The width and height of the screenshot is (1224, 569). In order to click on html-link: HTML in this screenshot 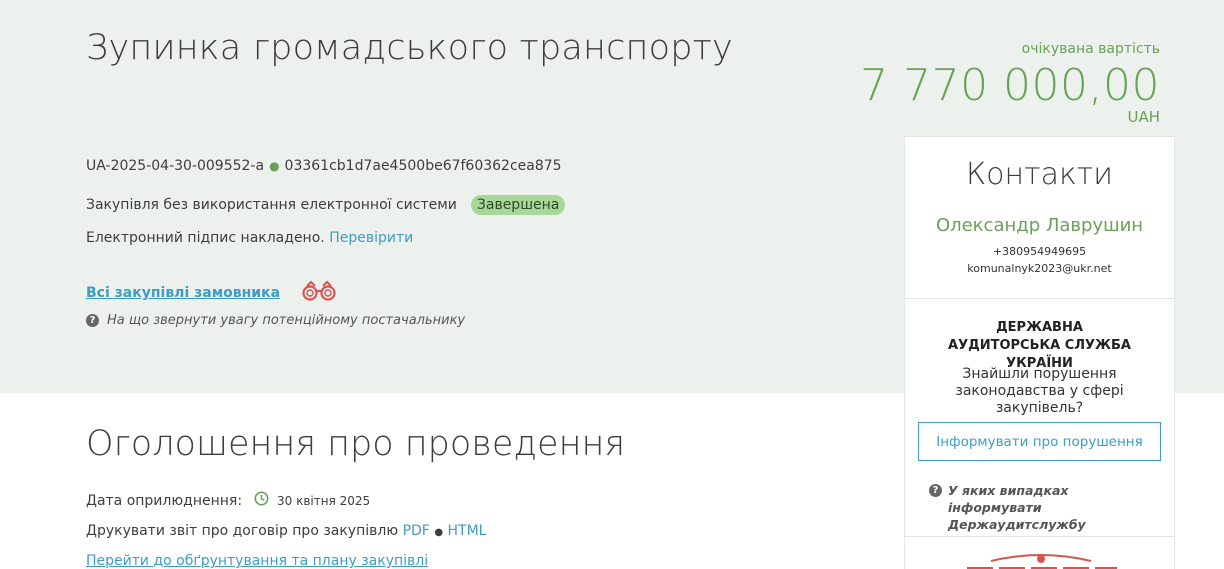, I will do `click(467, 531)`.